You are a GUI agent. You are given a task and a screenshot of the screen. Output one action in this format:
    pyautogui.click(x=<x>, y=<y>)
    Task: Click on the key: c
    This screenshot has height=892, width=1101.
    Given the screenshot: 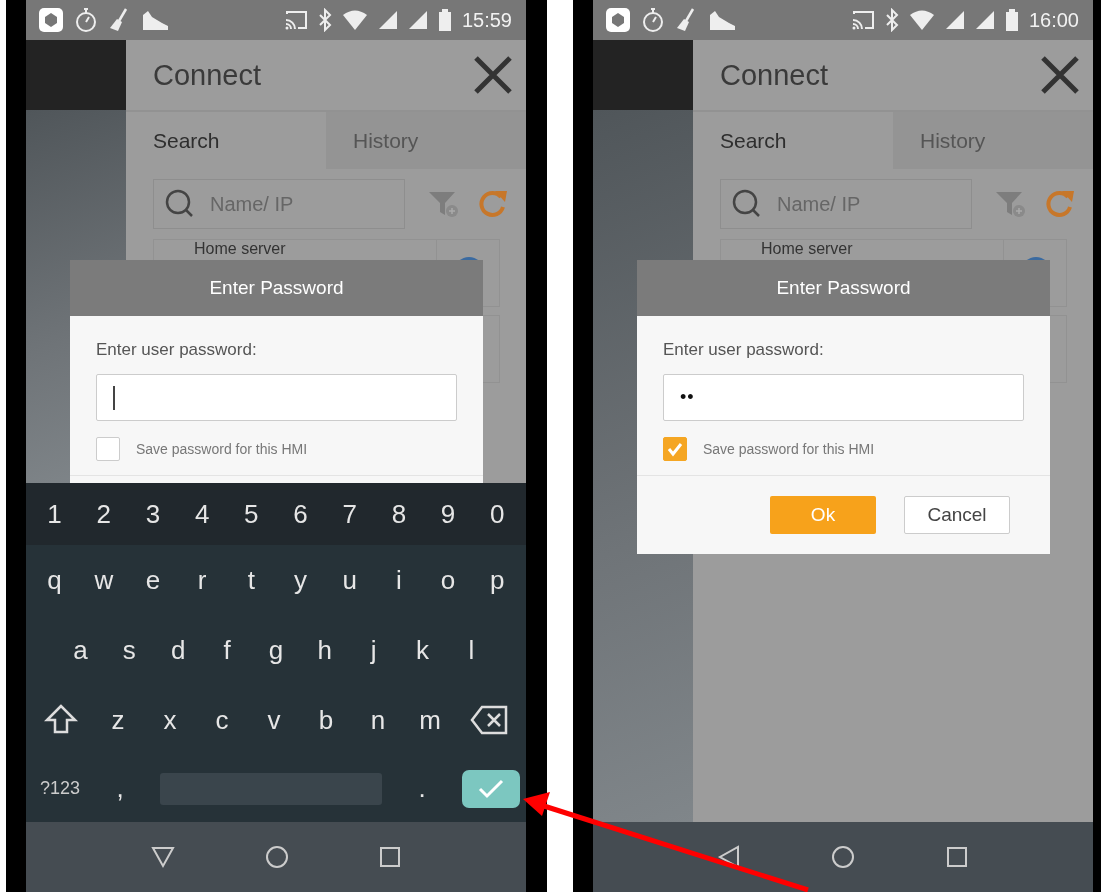 What is the action you would take?
    pyautogui.click(x=222, y=720)
    